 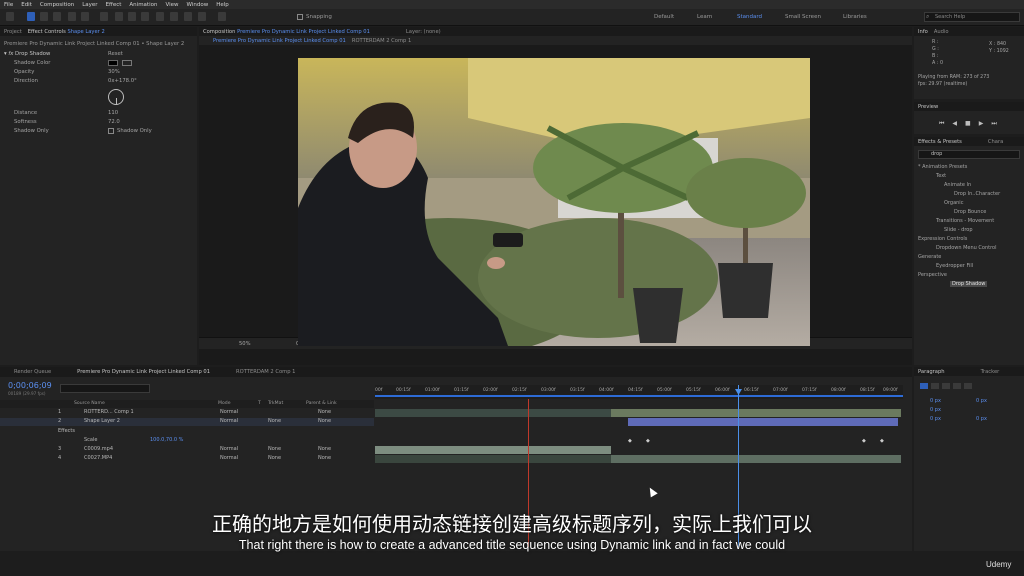 What do you see at coordinates (953, 203) in the screenshot?
I see `tree-organic: Organic` at bounding box center [953, 203].